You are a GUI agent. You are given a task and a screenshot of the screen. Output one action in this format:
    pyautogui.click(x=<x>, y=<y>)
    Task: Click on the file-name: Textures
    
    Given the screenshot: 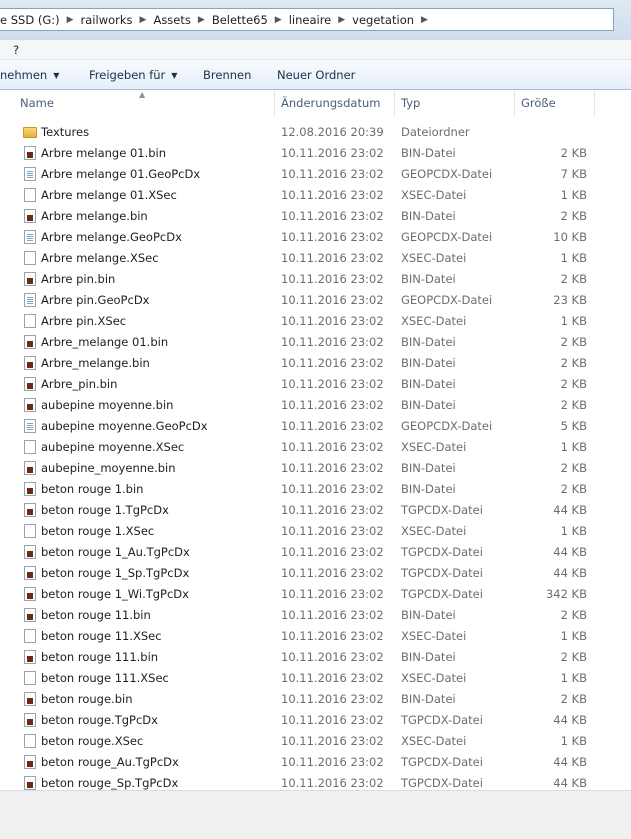 What is the action you would take?
    pyautogui.click(x=65, y=132)
    